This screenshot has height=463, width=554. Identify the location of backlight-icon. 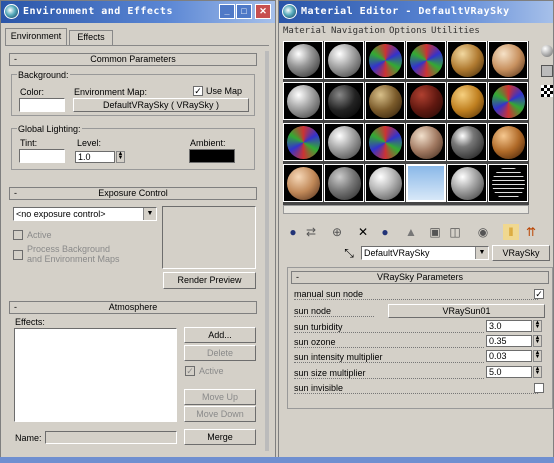
(547, 71).